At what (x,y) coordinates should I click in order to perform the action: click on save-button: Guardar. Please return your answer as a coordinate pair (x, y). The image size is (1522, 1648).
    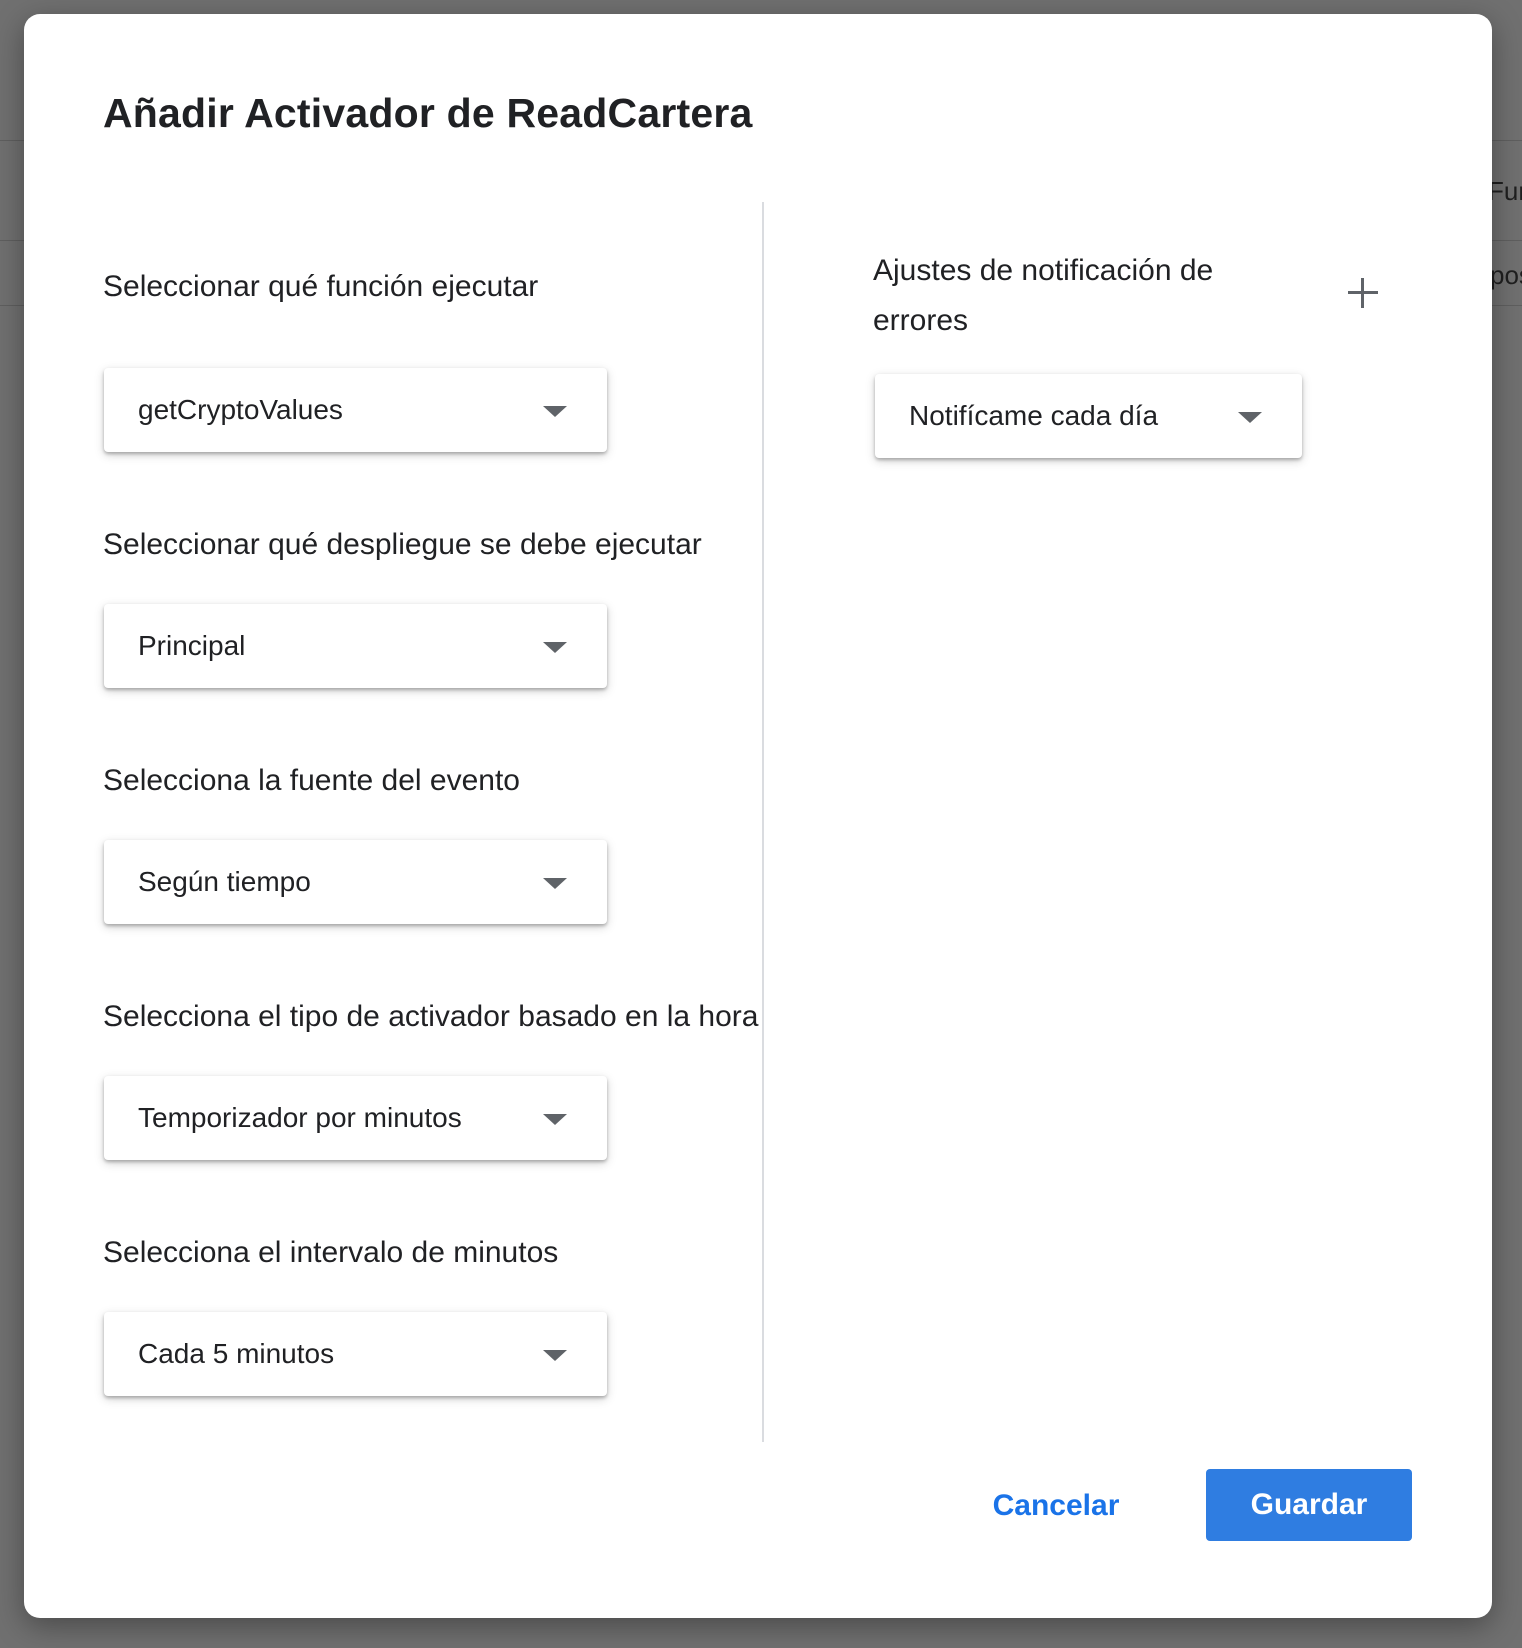
    Looking at the image, I should click on (1309, 1505).